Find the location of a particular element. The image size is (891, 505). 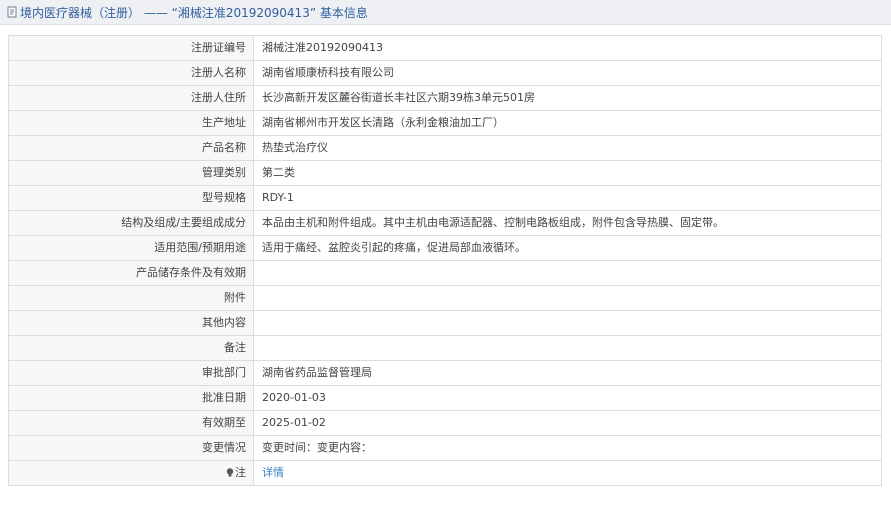

table-row-approval-dept: 审批部门 湖南省药品监督管理局 is located at coordinates (445, 373).